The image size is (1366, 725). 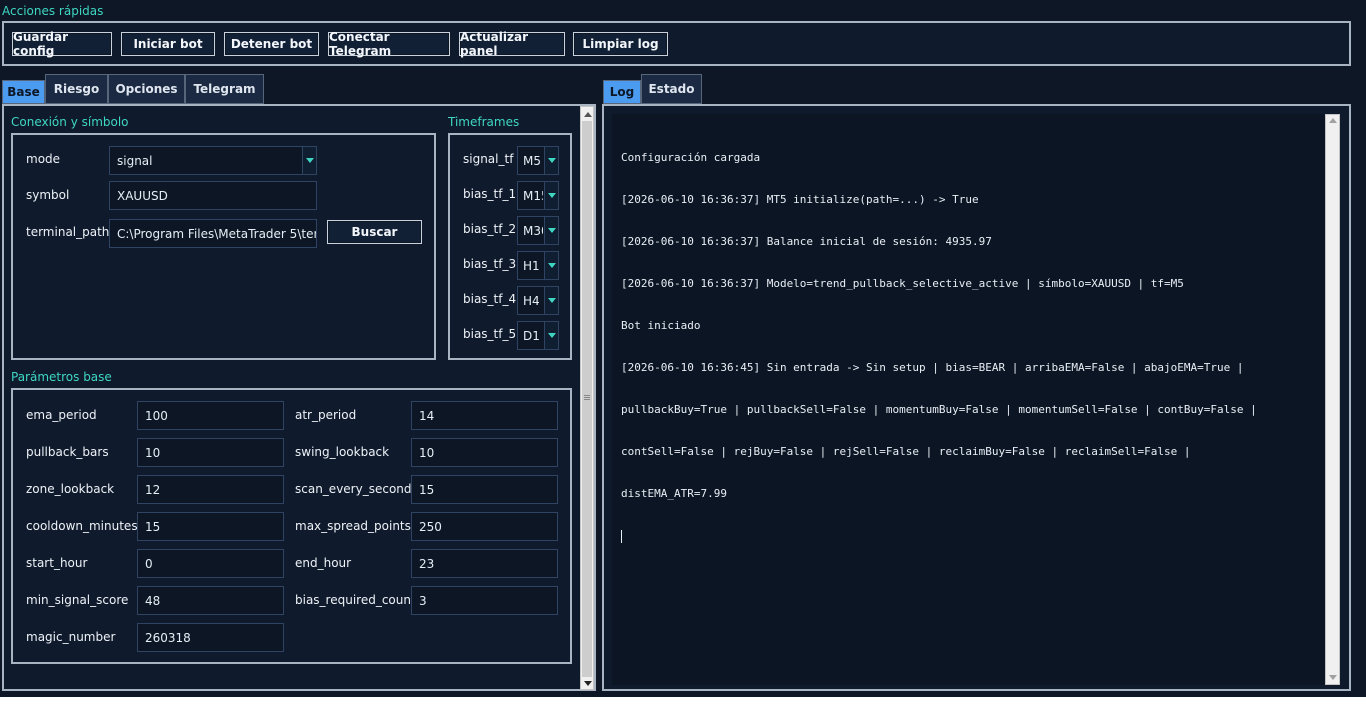 I want to click on bias-tf-3-select: H1, so click(x=538, y=265).